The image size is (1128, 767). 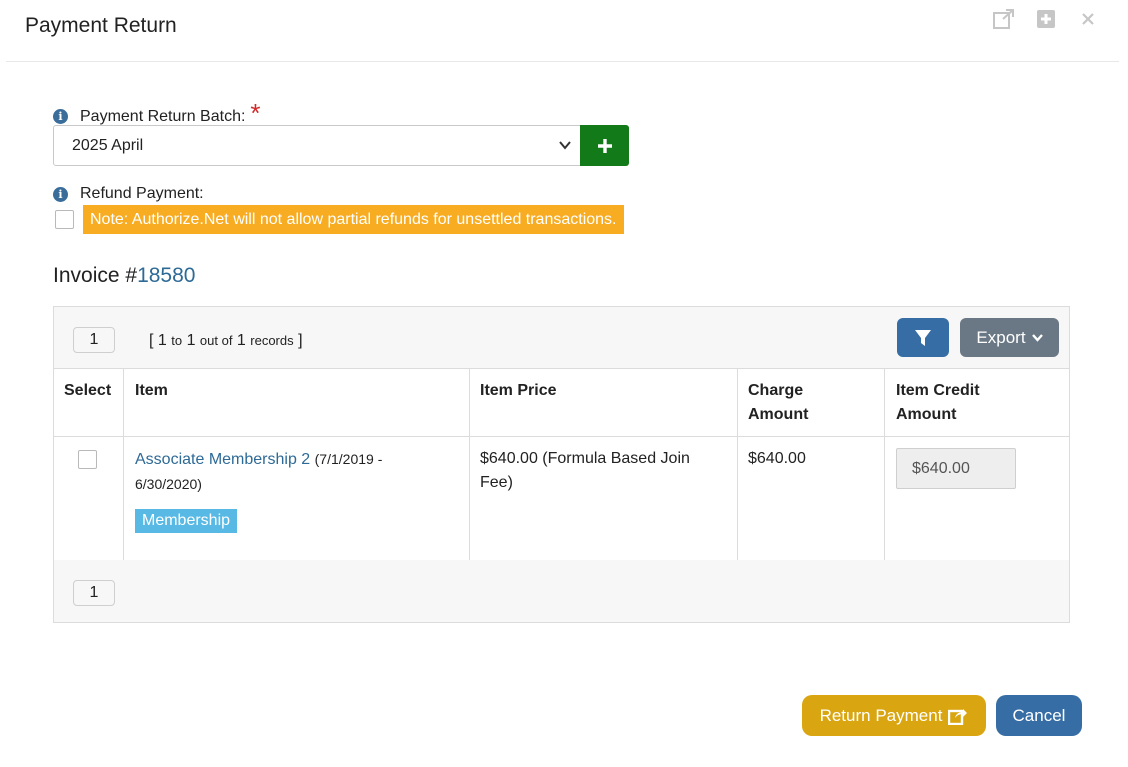 What do you see at coordinates (1039, 715) in the screenshot?
I see `cancel-button: Cancel` at bounding box center [1039, 715].